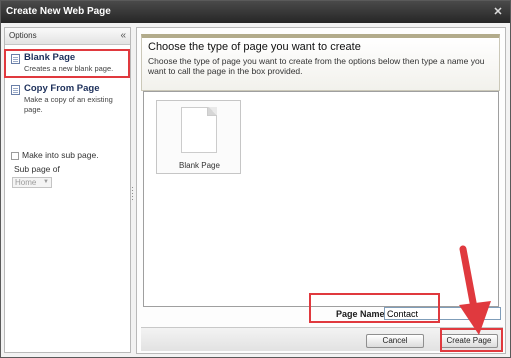 The image size is (511, 358). What do you see at coordinates (15, 156) in the screenshot?
I see `sub-page-checkbox` at bounding box center [15, 156].